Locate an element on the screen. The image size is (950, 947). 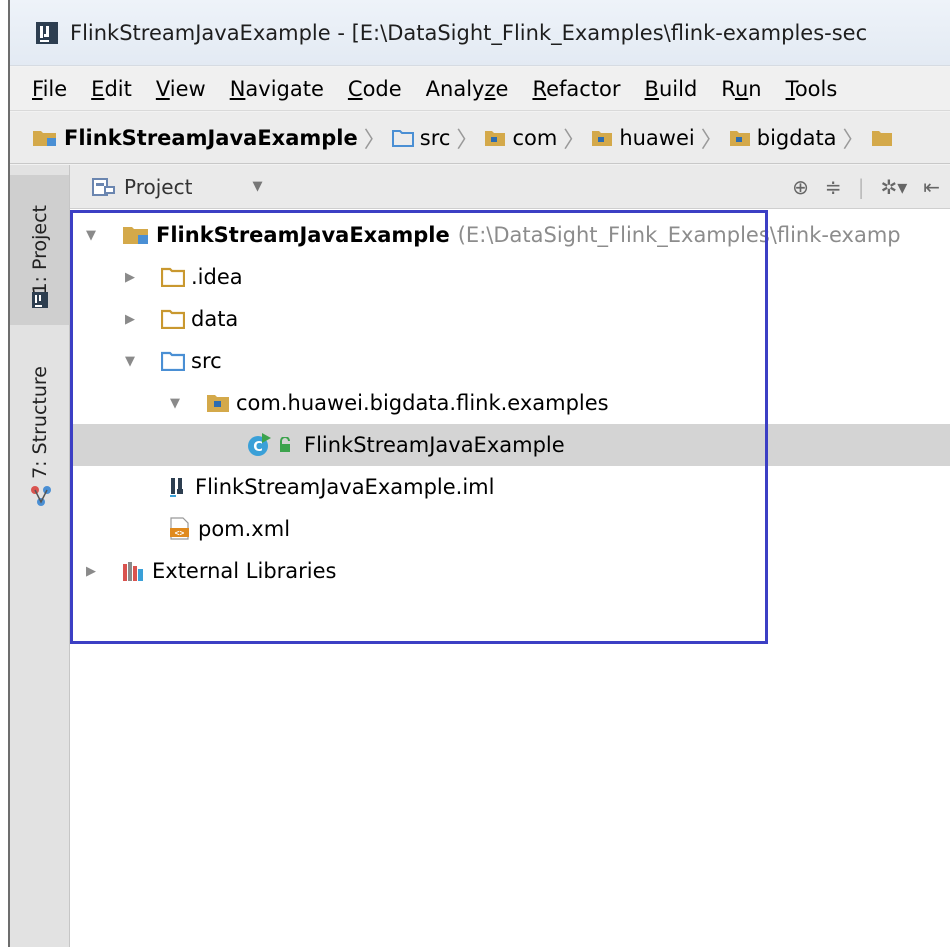
menu-label-part: Analy is located at coordinates (455, 88).